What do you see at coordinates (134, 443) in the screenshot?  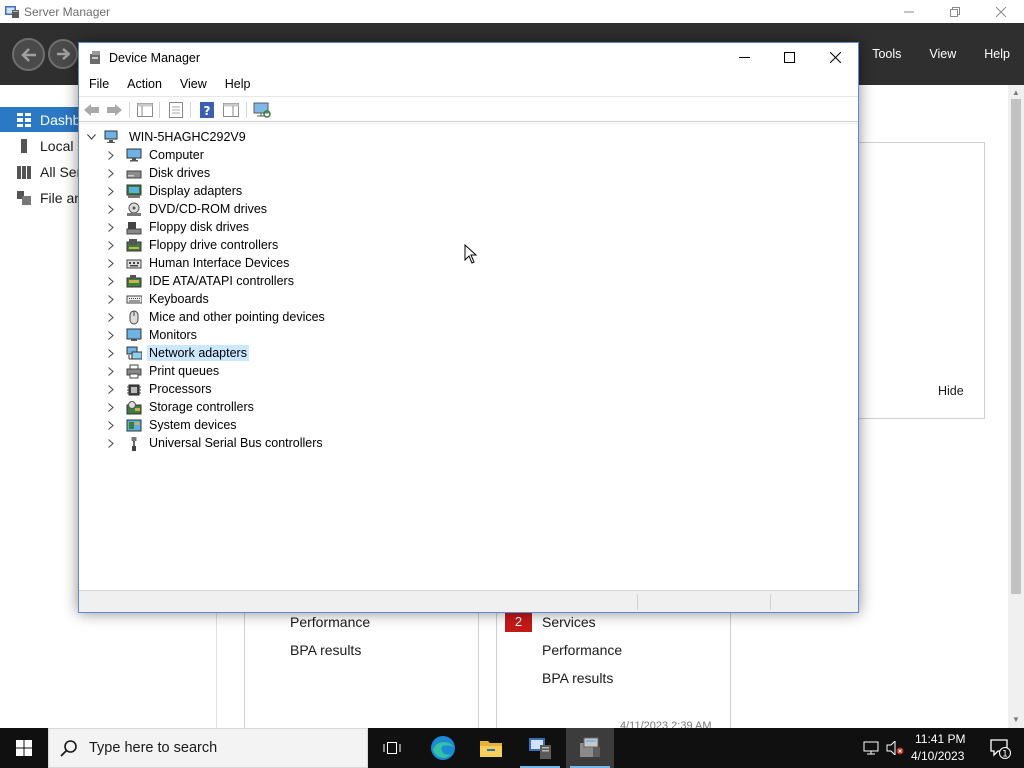 I see `usb-icon` at bounding box center [134, 443].